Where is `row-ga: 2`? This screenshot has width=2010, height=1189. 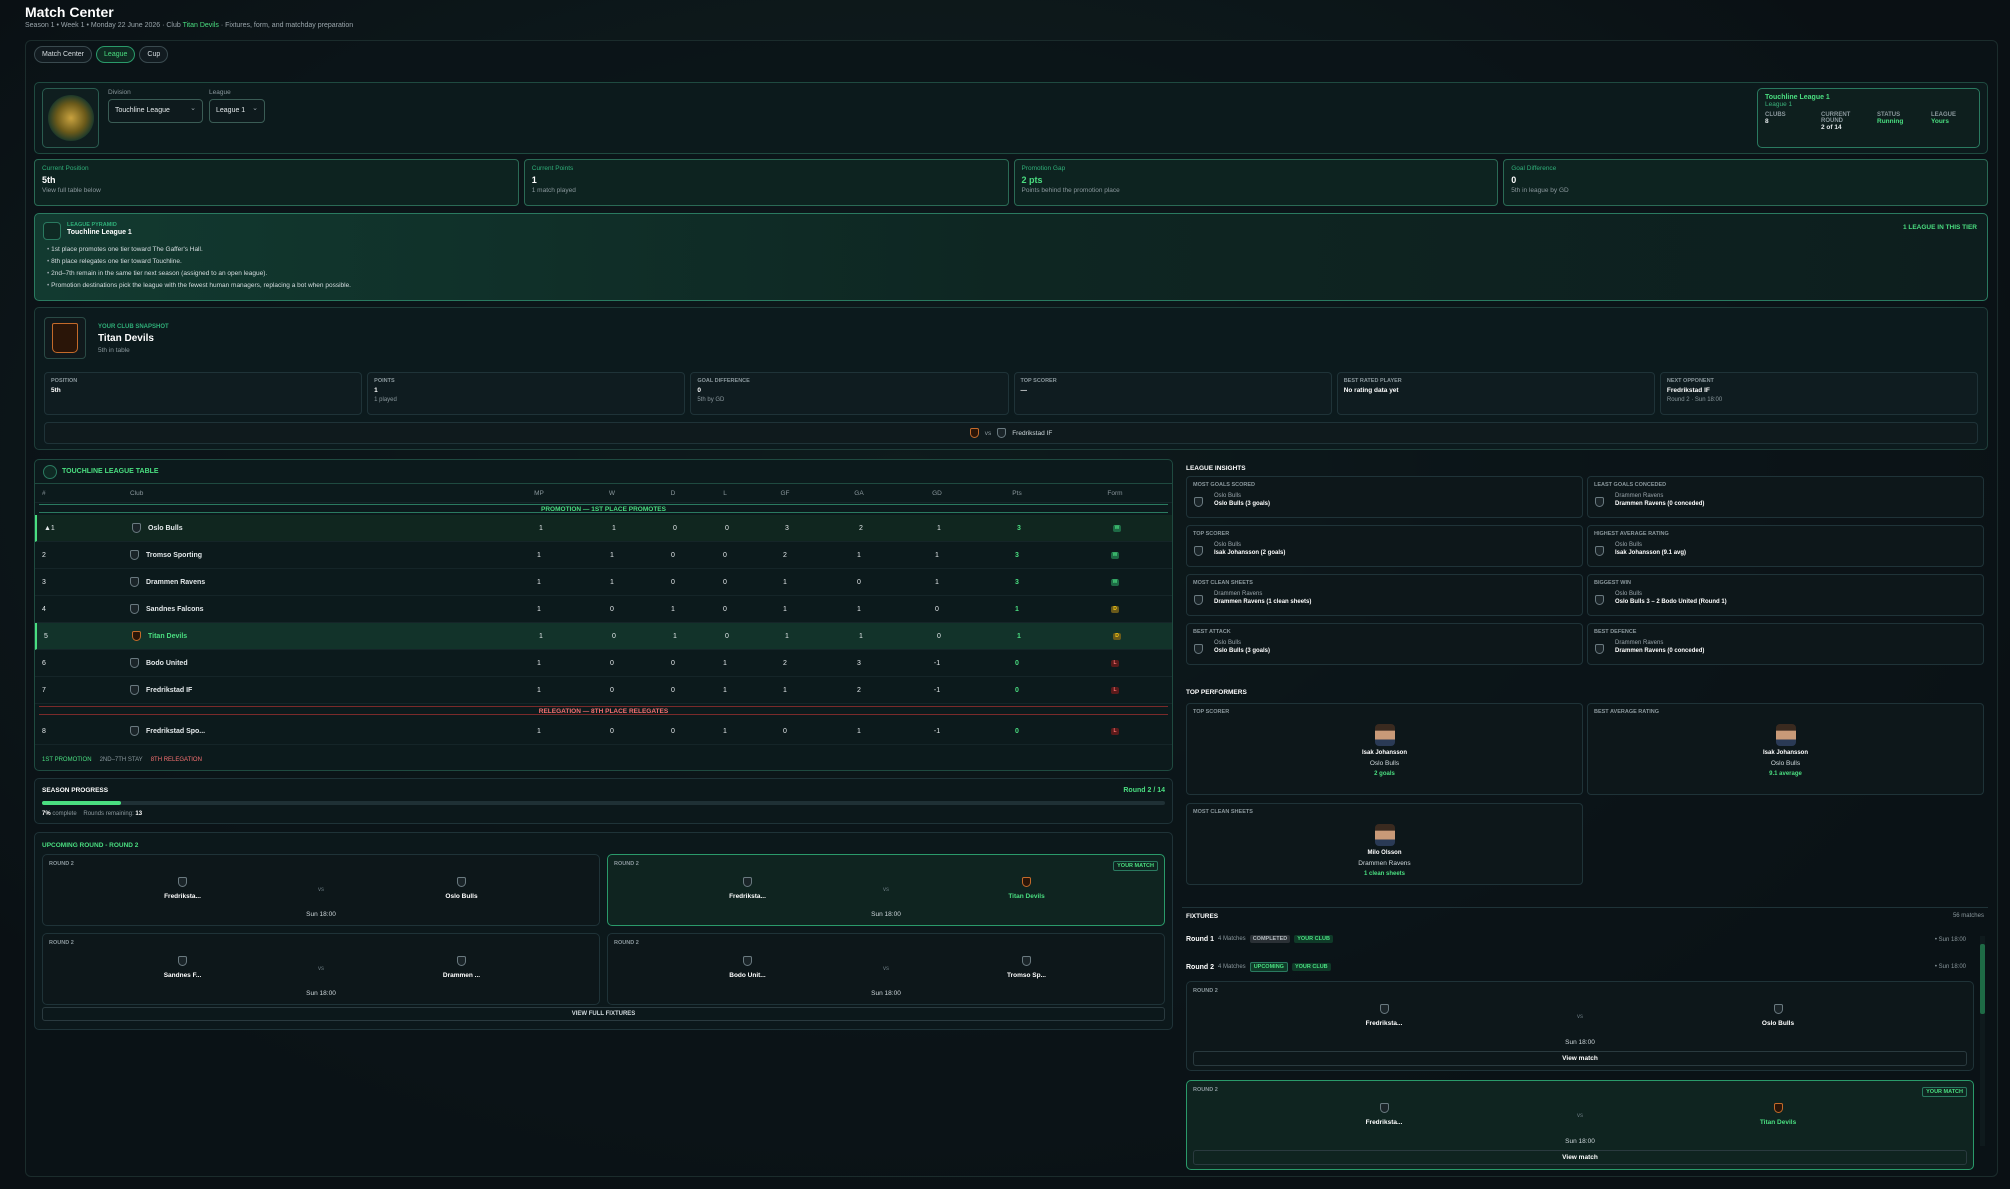
row-ga: 2 is located at coordinates (859, 690).